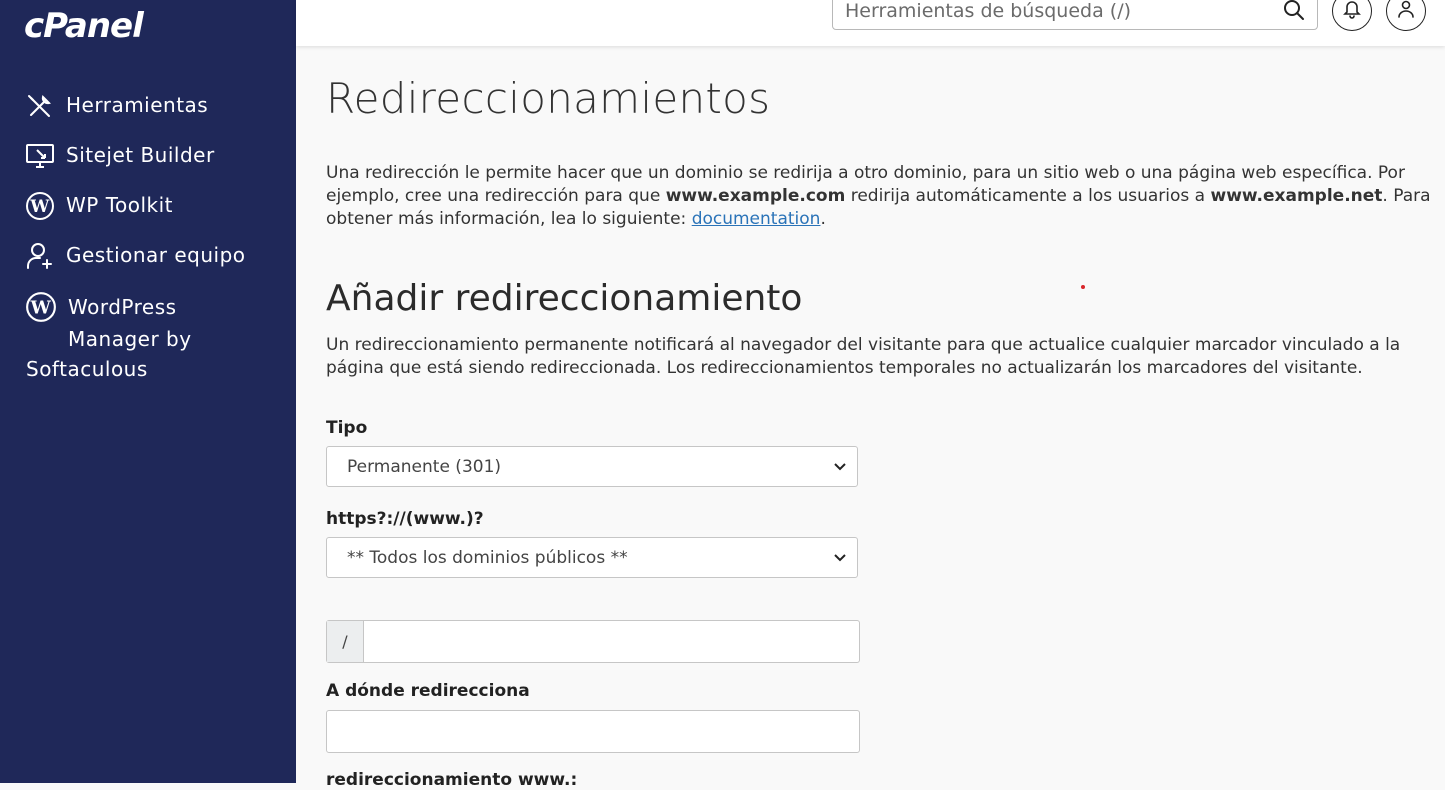 The height and width of the screenshot is (790, 1445). Describe the element at coordinates (424, 466) in the screenshot. I see `type-select-value: Permanente (301)` at that location.